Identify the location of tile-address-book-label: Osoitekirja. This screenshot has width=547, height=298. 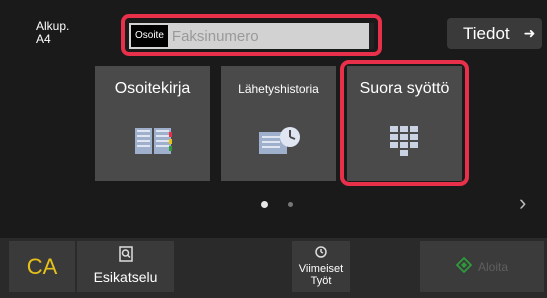
(152, 88).